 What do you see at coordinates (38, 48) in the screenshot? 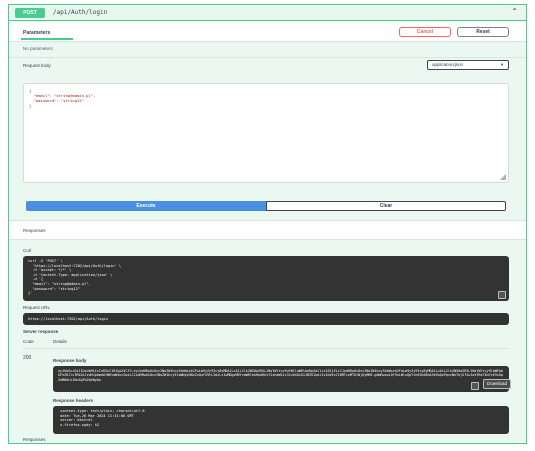
I see `no-parameters-text: No parameters` at bounding box center [38, 48].